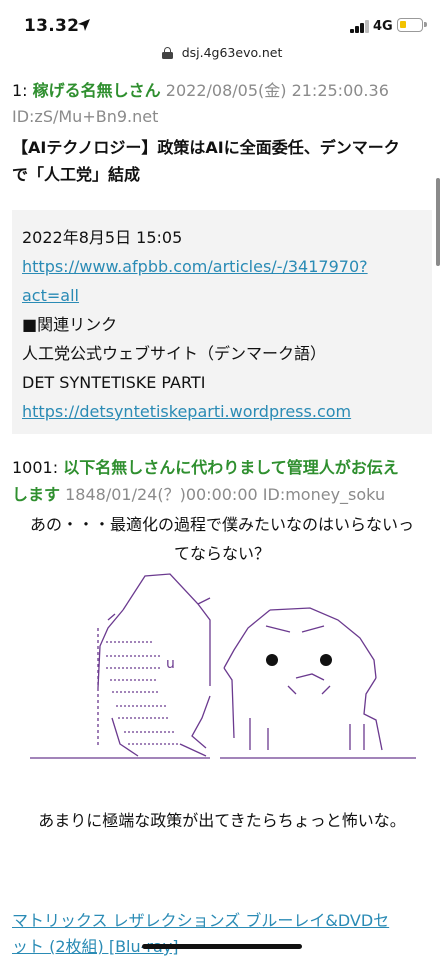 This screenshot has height=960, width=444. Describe the element at coordinates (324, 494) in the screenshot. I see `post-id: ID:money_soku` at that location.